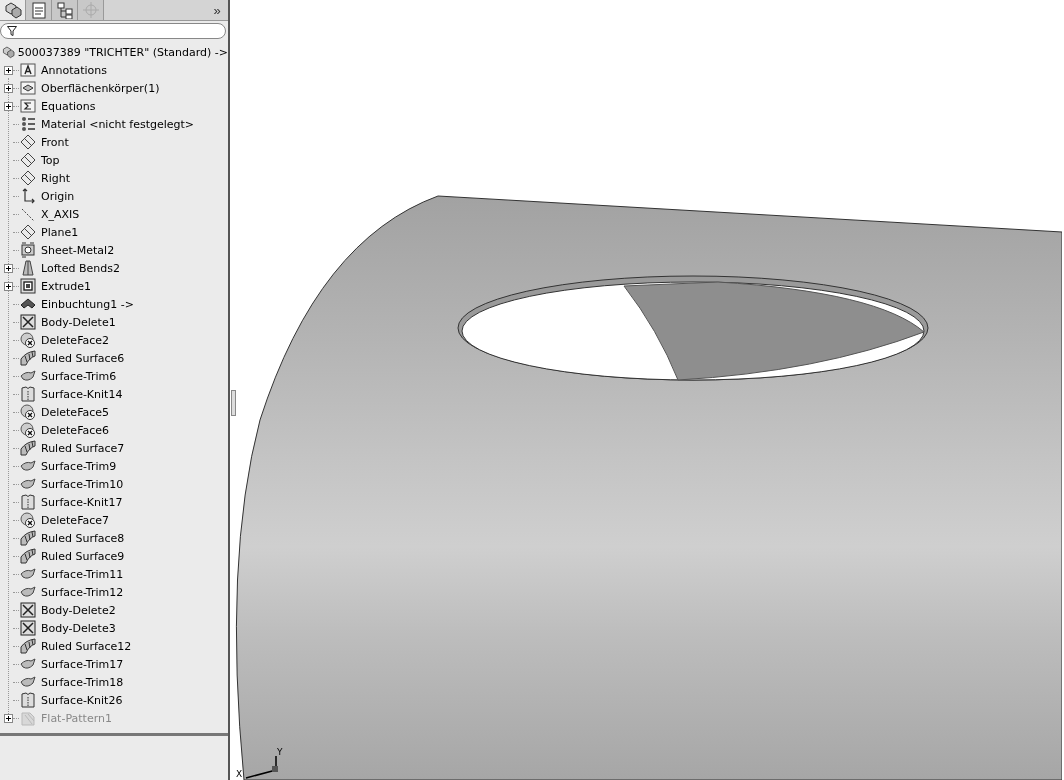 The height and width of the screenshot is (780, 1064). Describe the element at coordinates (75, 340) in the screenshot. I see `tree-item: DeleteFace2` at that location.